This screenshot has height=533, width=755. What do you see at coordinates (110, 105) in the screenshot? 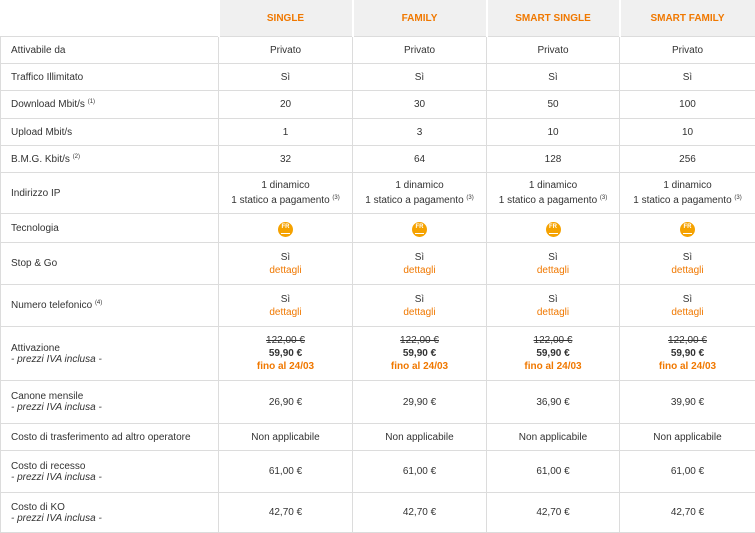
I see `row-label-cell: Download Mbit/s (1)` at bounding box center [110, 105].